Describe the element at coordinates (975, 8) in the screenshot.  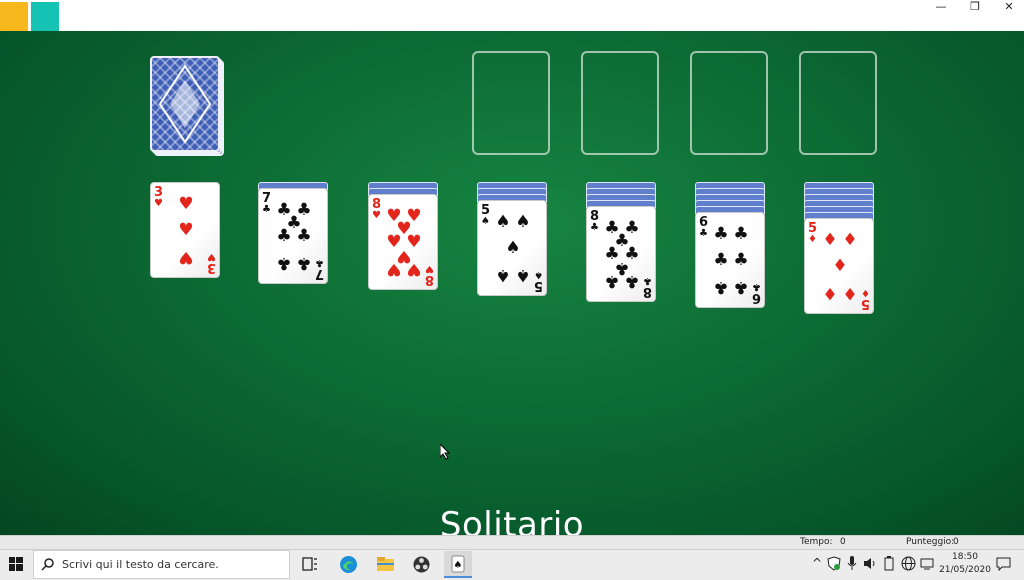
I see `restore-button: ❐` at that location.